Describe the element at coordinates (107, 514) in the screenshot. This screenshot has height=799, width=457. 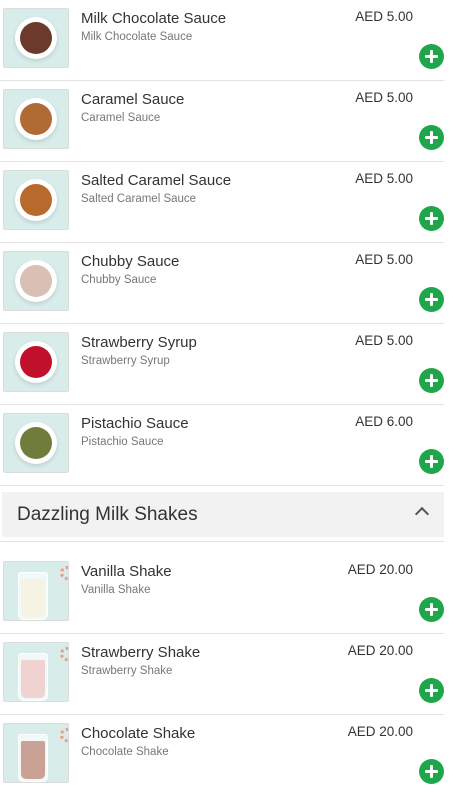
I see `section-title: Dazzling Milk Shakes` at that location.